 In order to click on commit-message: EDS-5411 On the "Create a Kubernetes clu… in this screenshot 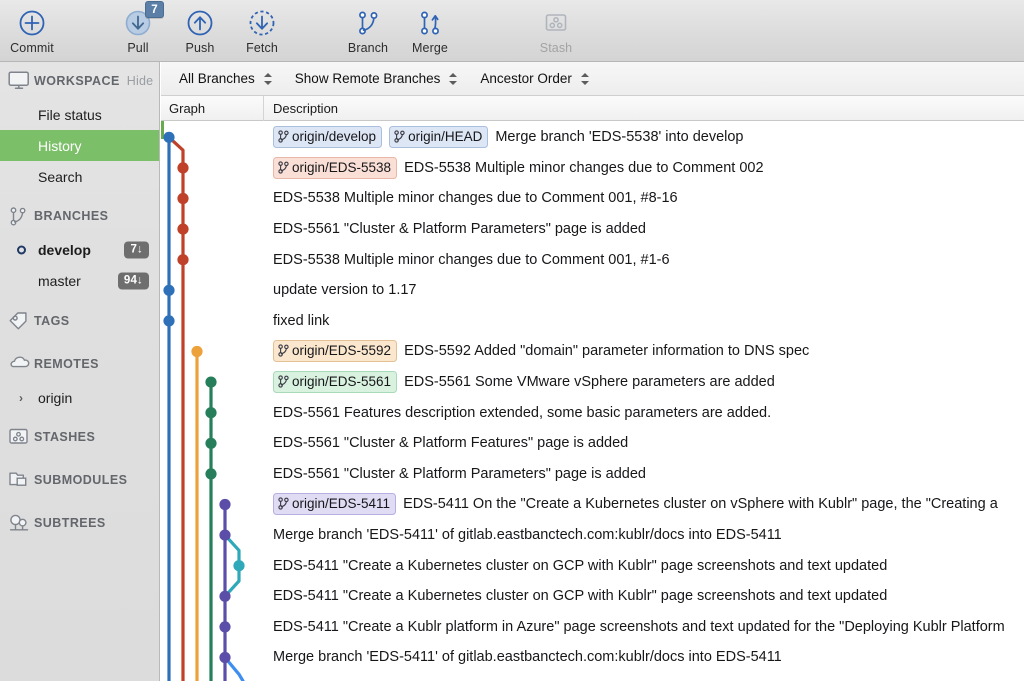, I will do `click(700, 504)`.